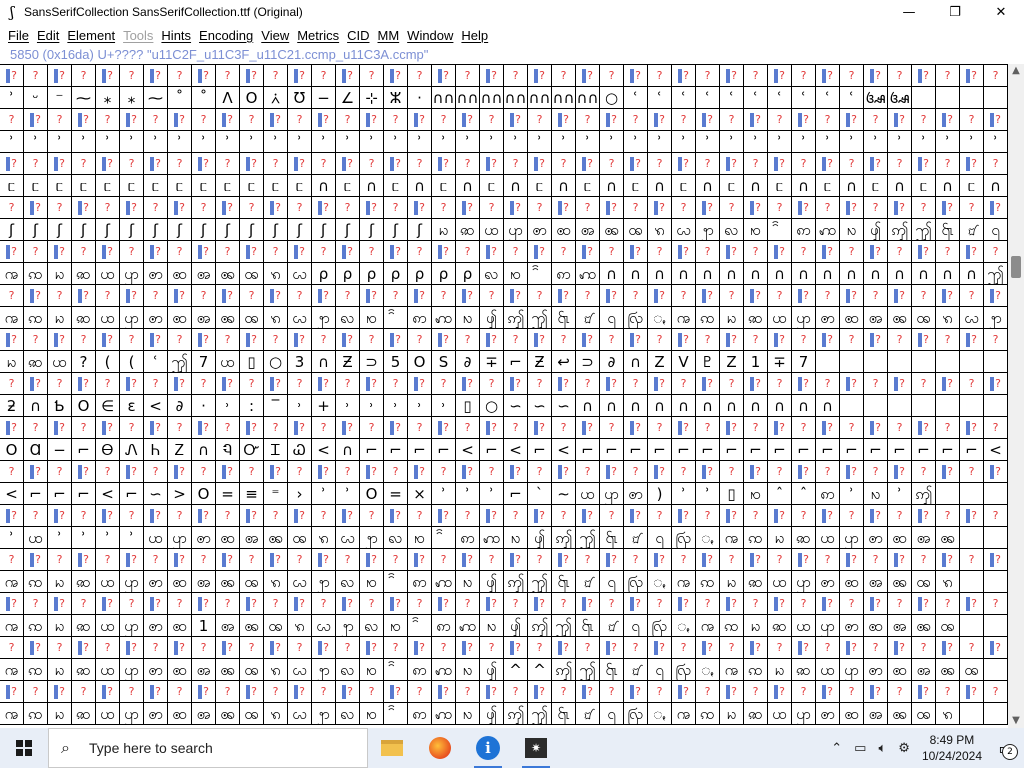 Image resolution: width=1024 pixels, height=768 pixels. Describe the element at coordinates (348, 626) in the screenshot. I see `glyph-cell: ꩭ` at that location.